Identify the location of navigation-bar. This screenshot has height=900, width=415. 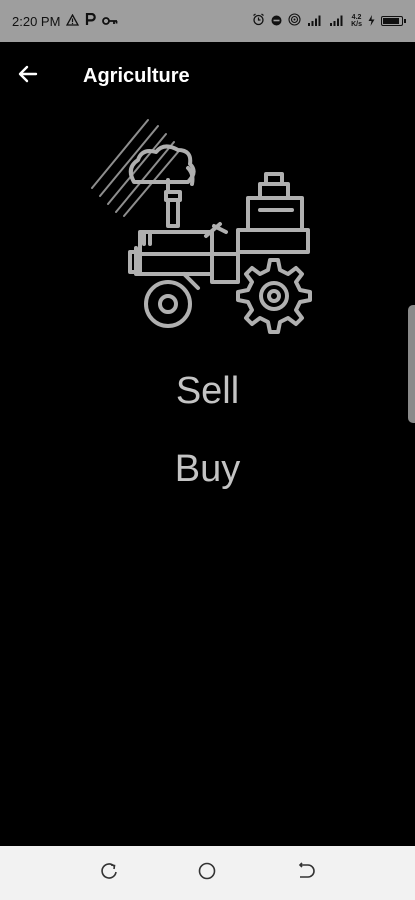
(207, 873).